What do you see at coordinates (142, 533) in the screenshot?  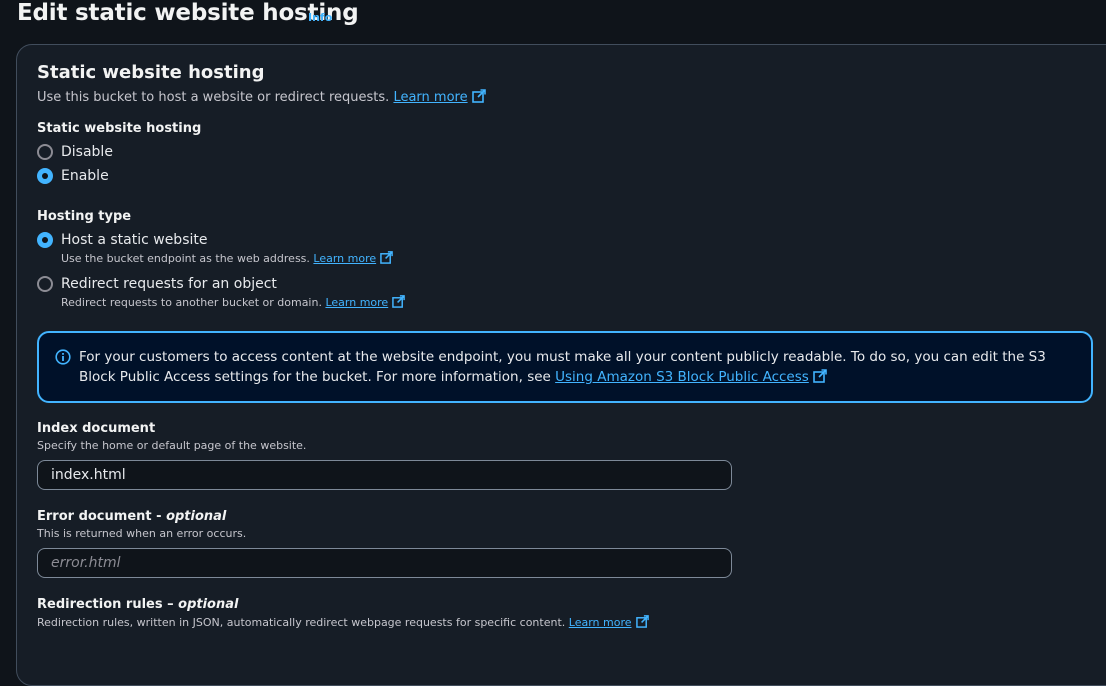 I see `error-document-description: This is returned when an error occurs.` at bounding box center [142, 533].